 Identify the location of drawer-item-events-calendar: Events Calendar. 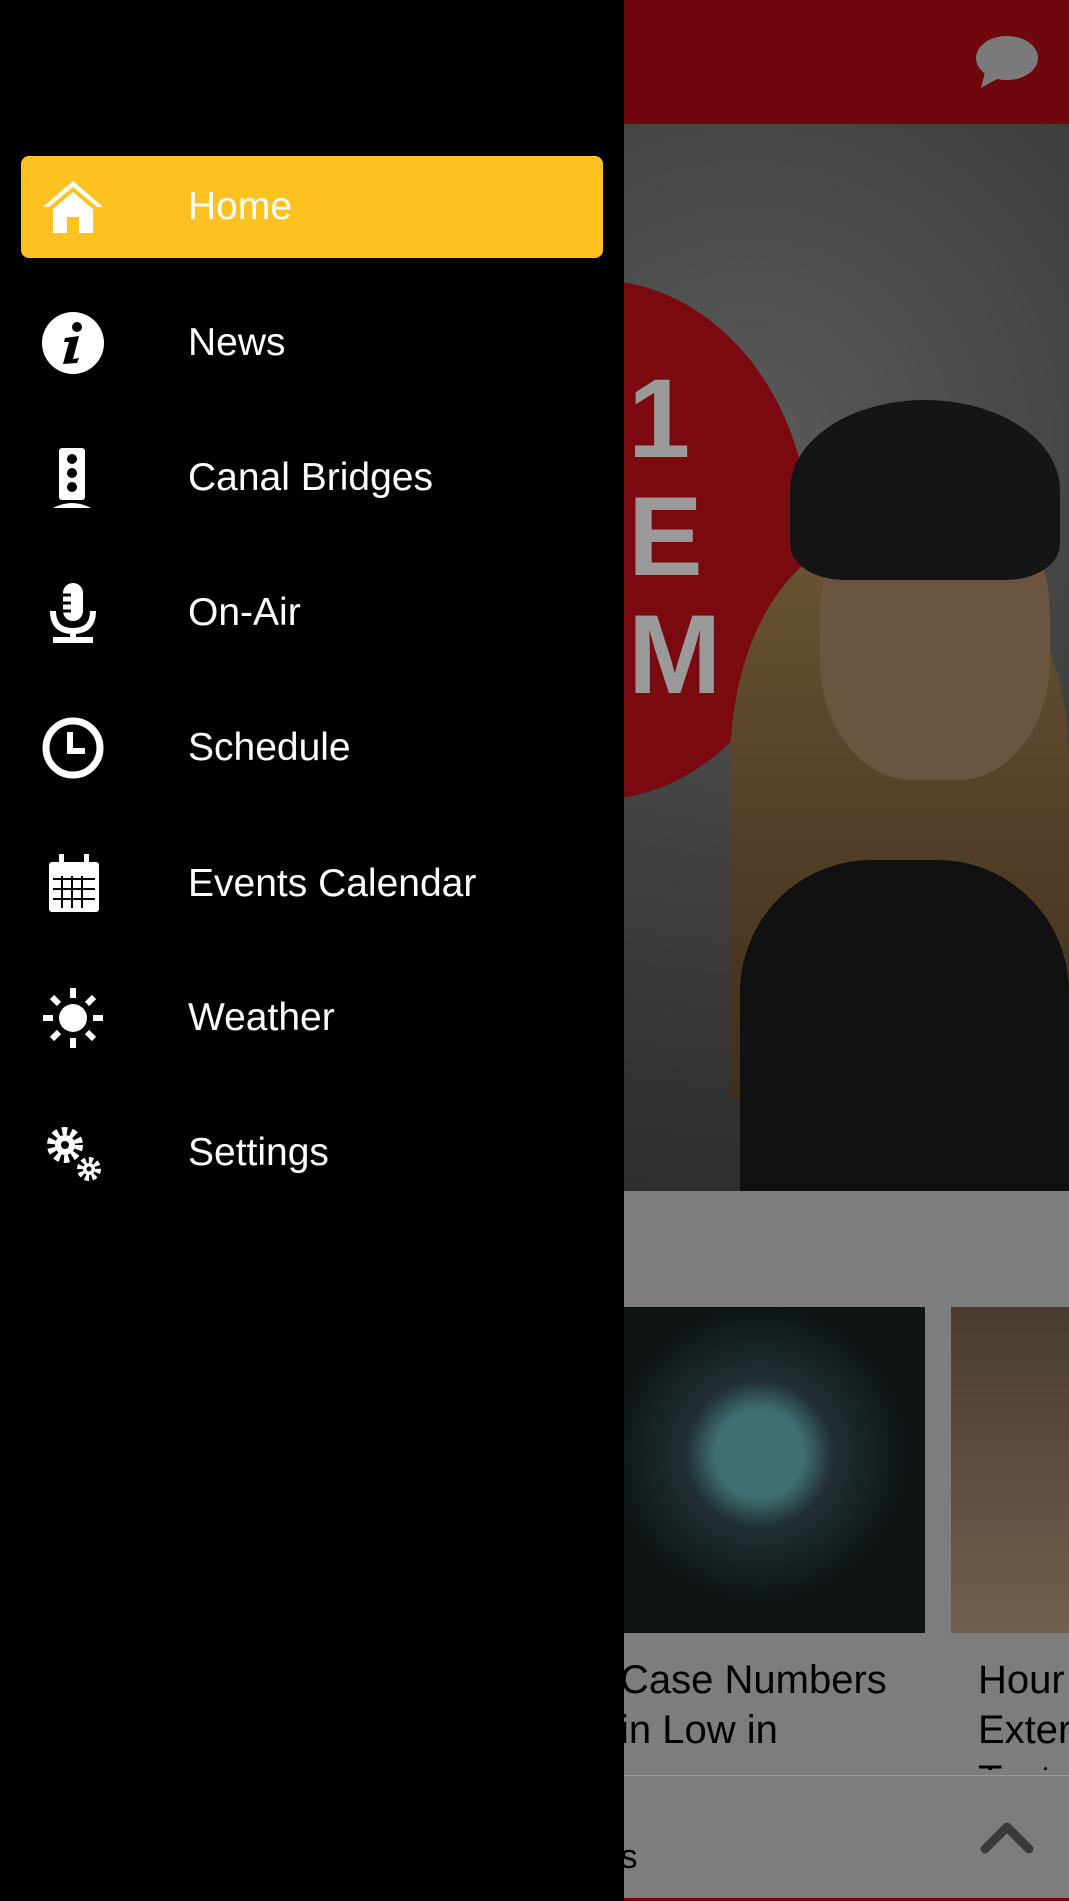
(312, 884).